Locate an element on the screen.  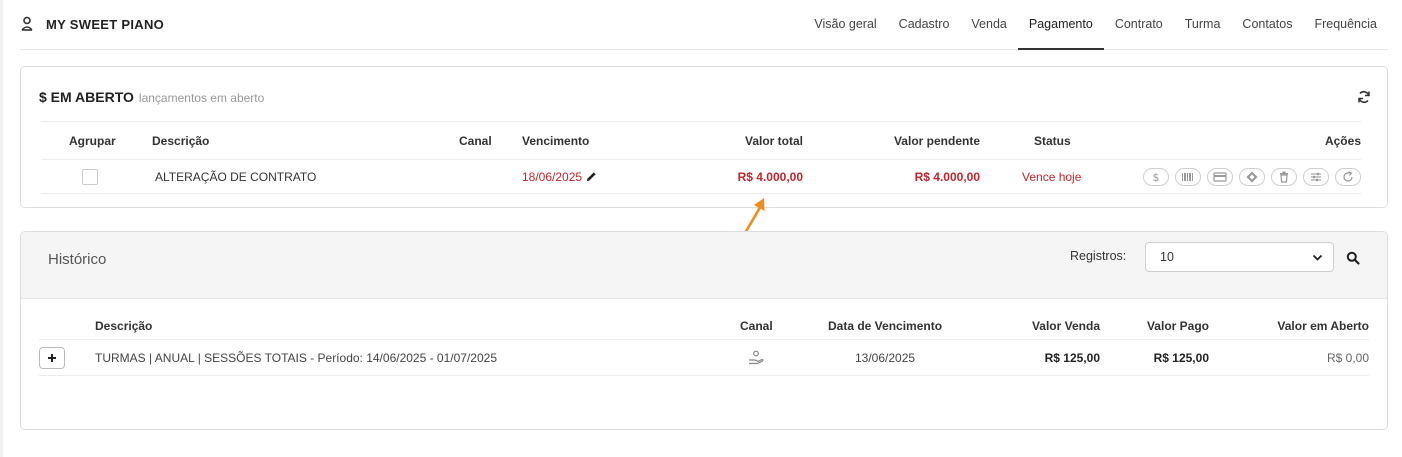
pix-icon is located at coordinates (1252, 176).